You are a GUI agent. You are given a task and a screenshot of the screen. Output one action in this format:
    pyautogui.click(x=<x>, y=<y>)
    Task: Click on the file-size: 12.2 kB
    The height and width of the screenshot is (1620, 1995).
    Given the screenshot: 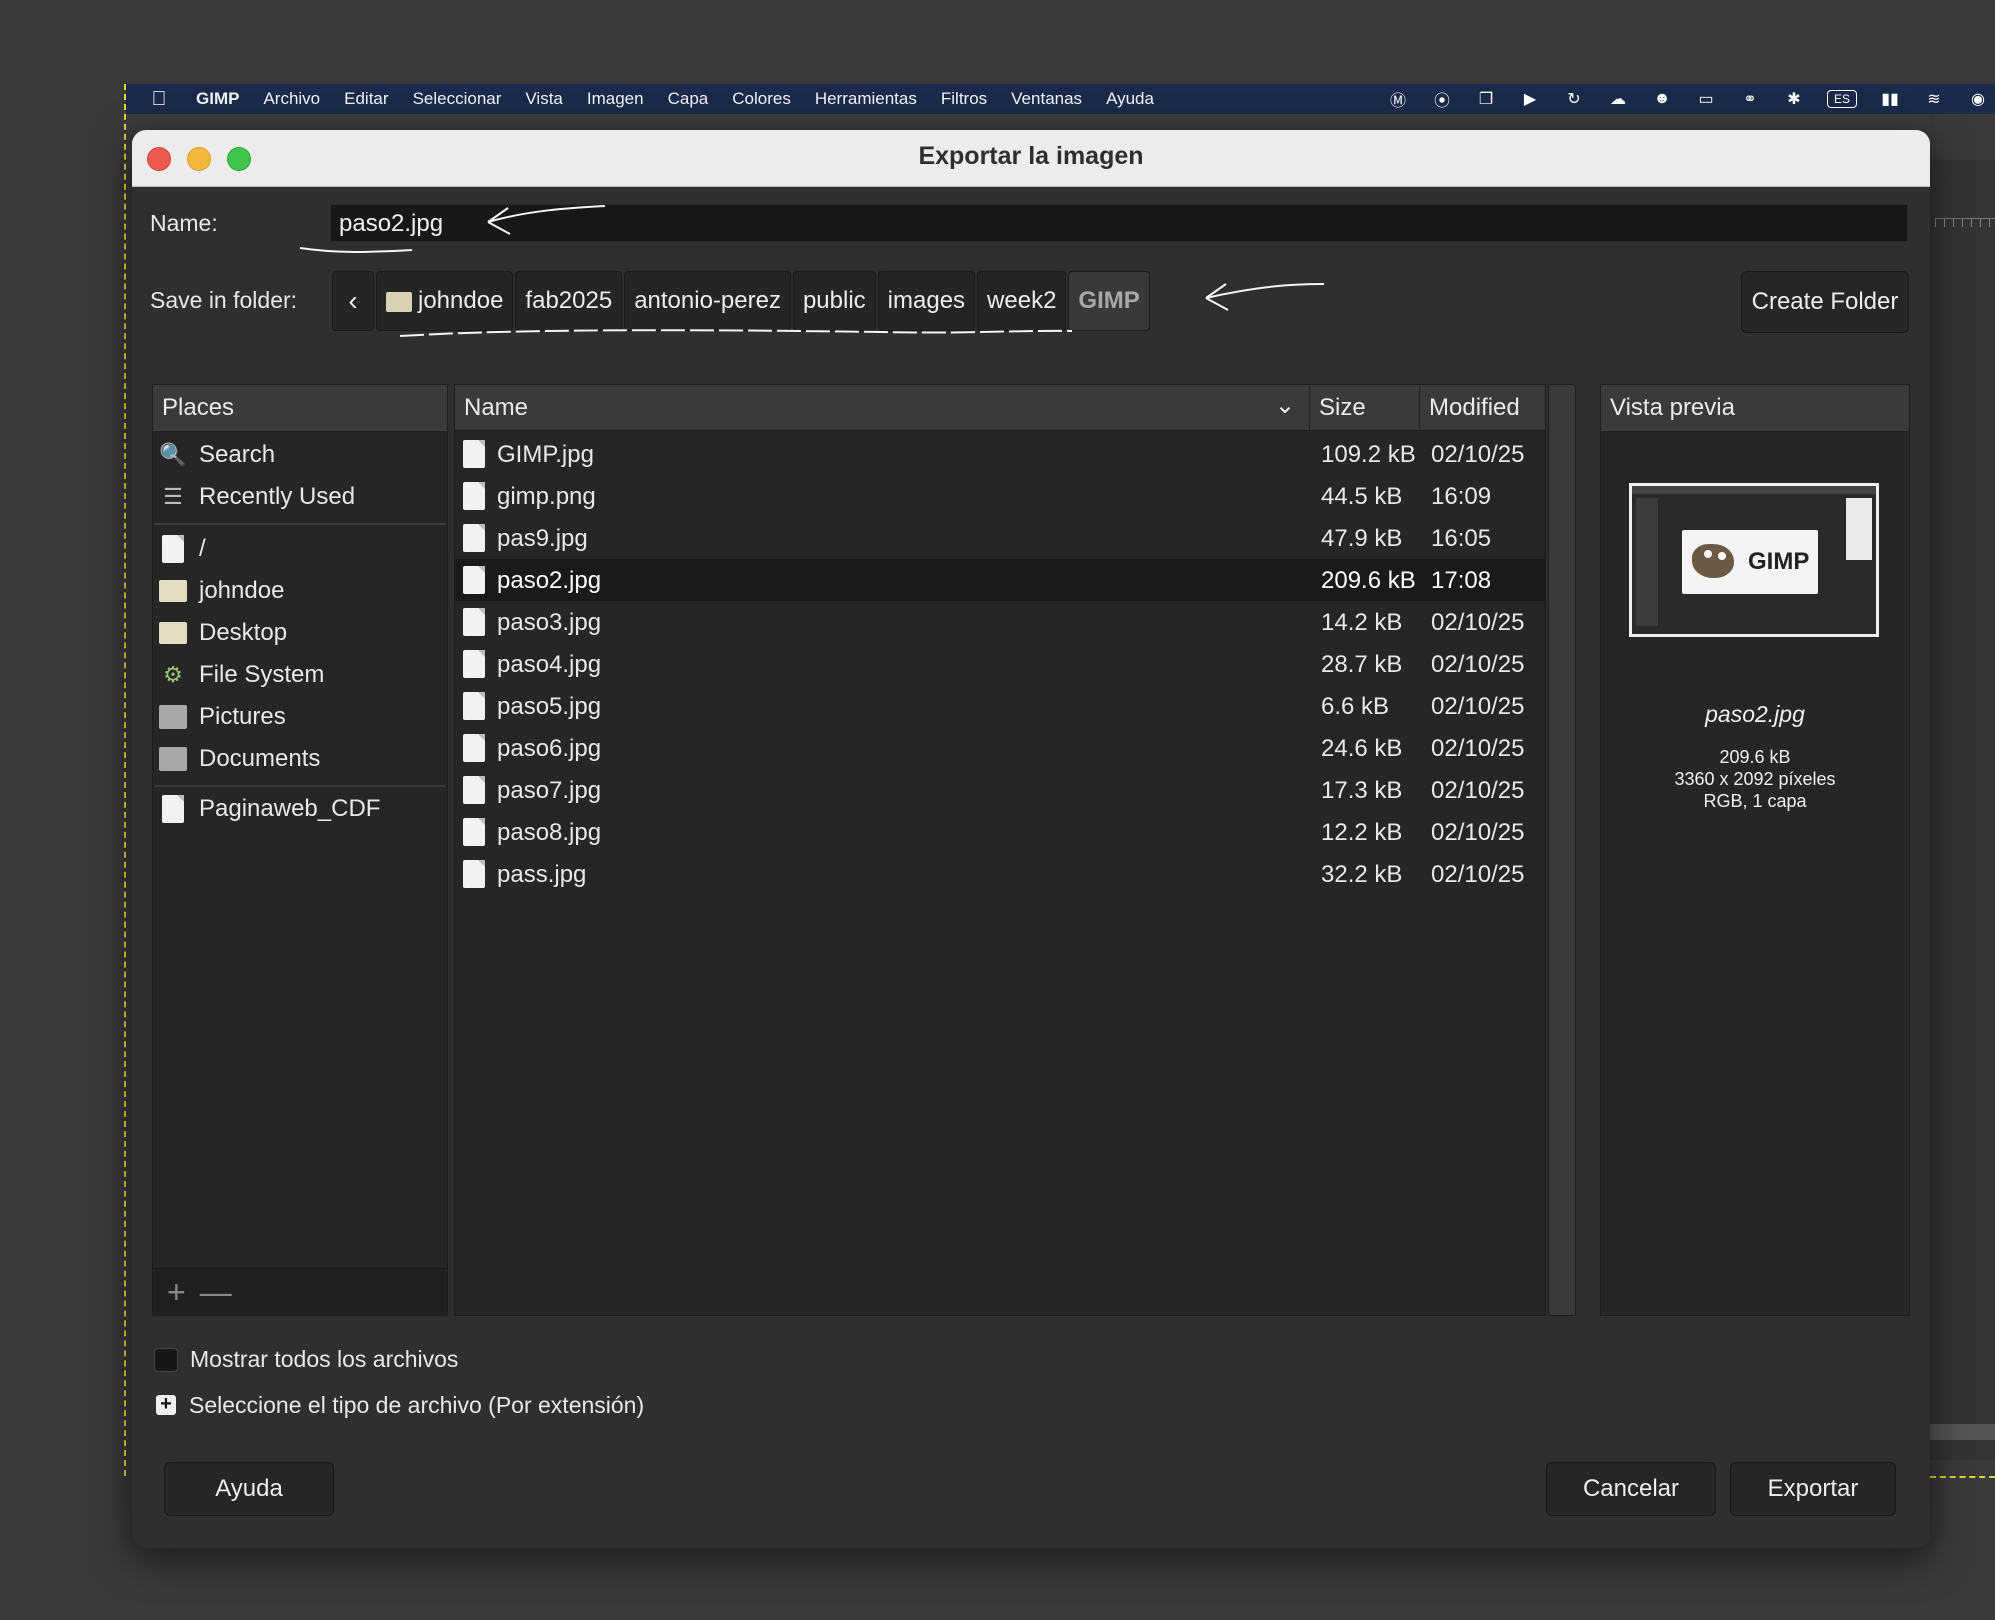 What is the action you would take?
    pyautogui.click(x=1362, y=832)
    